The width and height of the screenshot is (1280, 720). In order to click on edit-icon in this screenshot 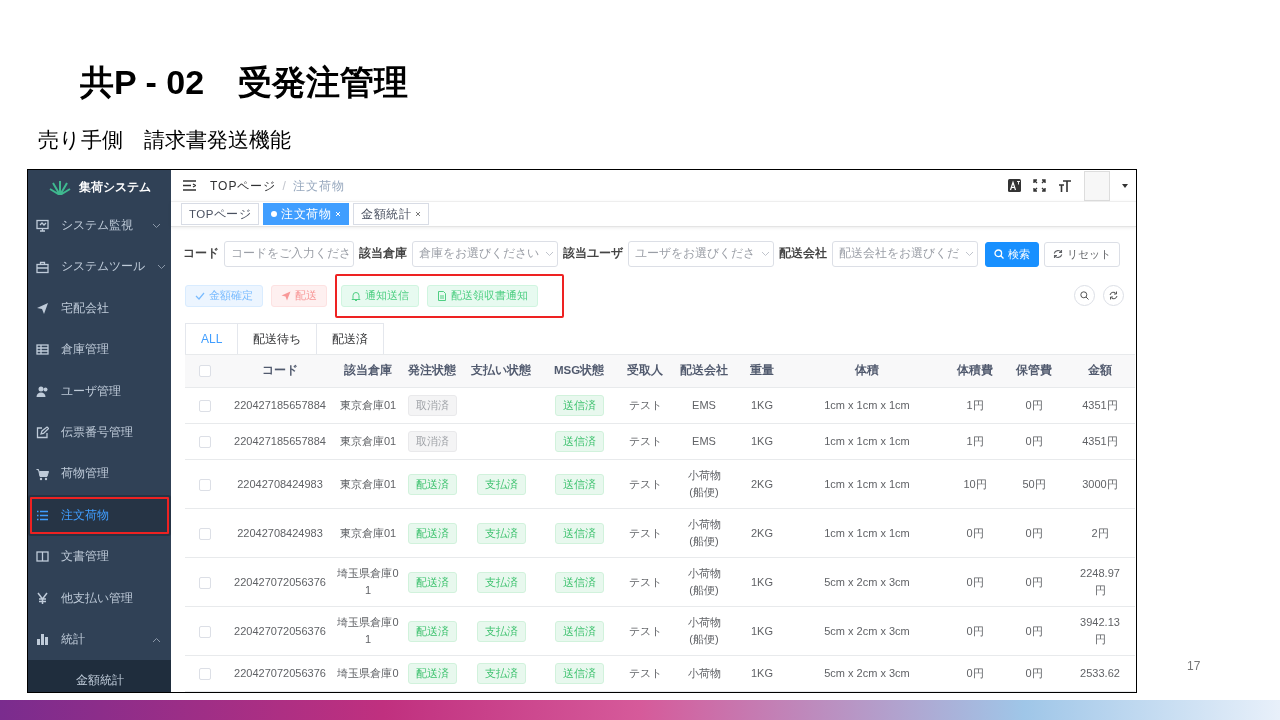, I will do `click(42, 433)`.